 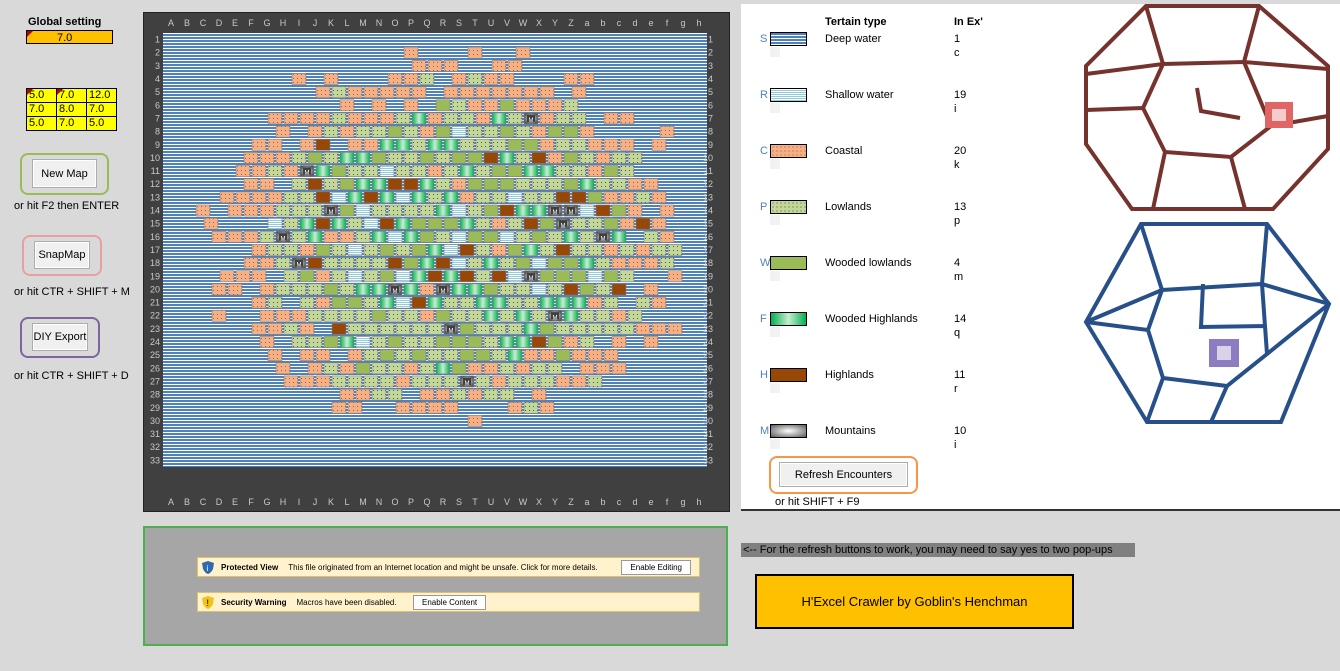 I want to click on weight-cell: 5.0, so click(x=101, y=123).